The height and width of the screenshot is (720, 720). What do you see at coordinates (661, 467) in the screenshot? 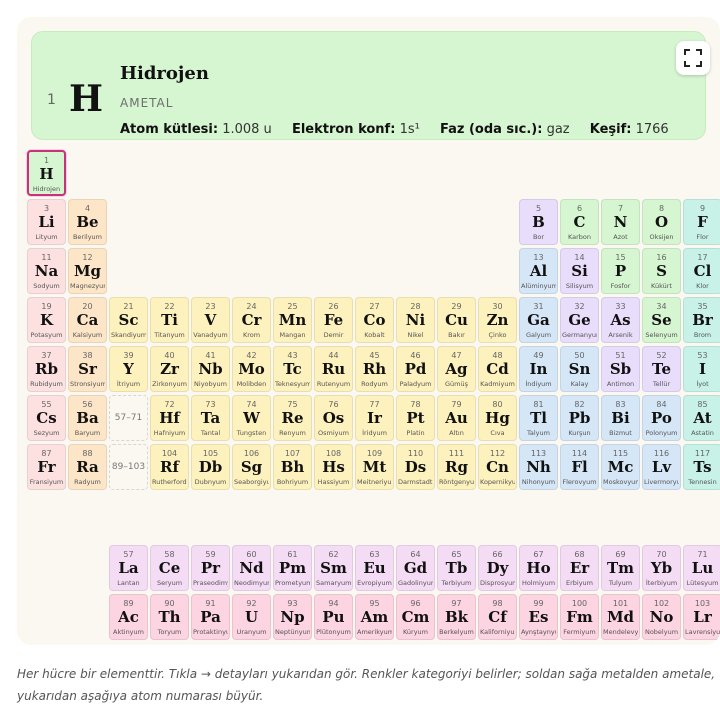
I see `element-cell-lv: 116Lv Livermoryum` at bounding box center [661, 467].